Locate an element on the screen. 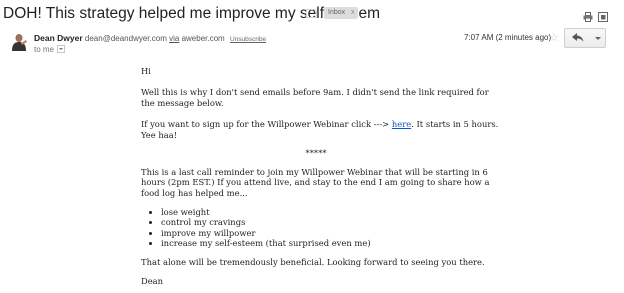  signature: Dean is located at coordinates (152, 280).